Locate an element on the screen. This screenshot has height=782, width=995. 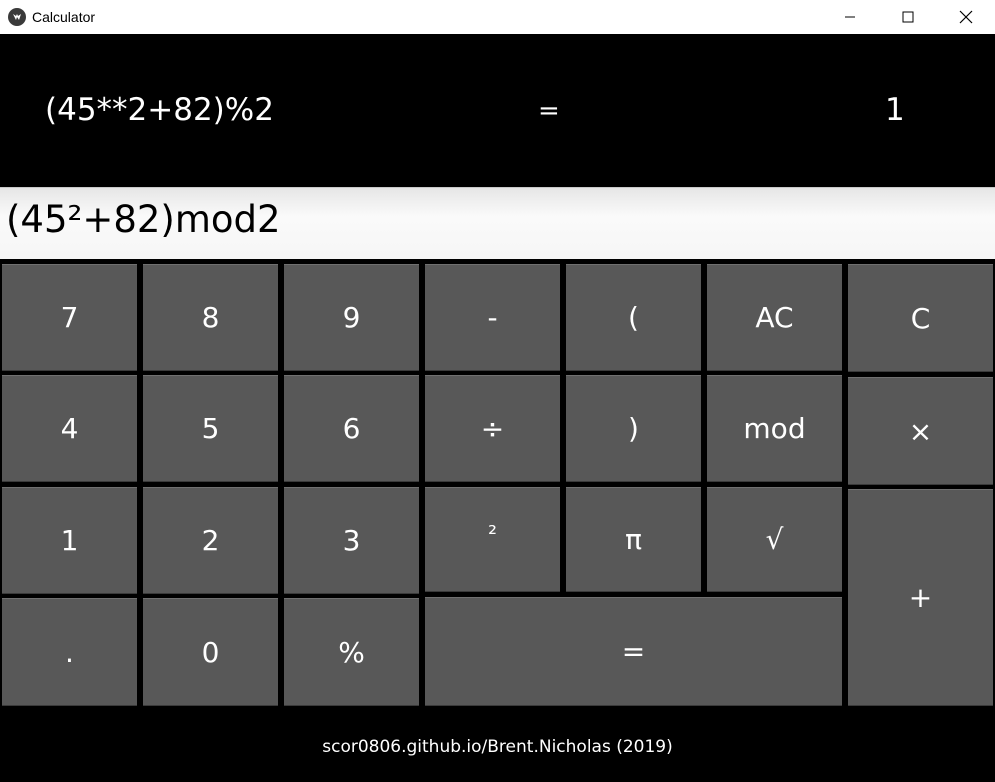
key-1: 1 is located at coordinates (69, 540).